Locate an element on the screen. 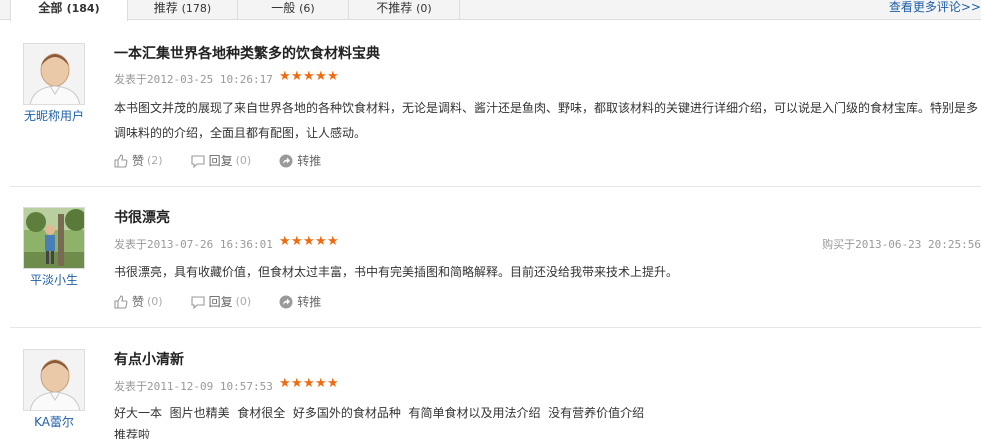 The image size is (981, 439). like-button: 赞 (2) is located at coordinates (138, 160).